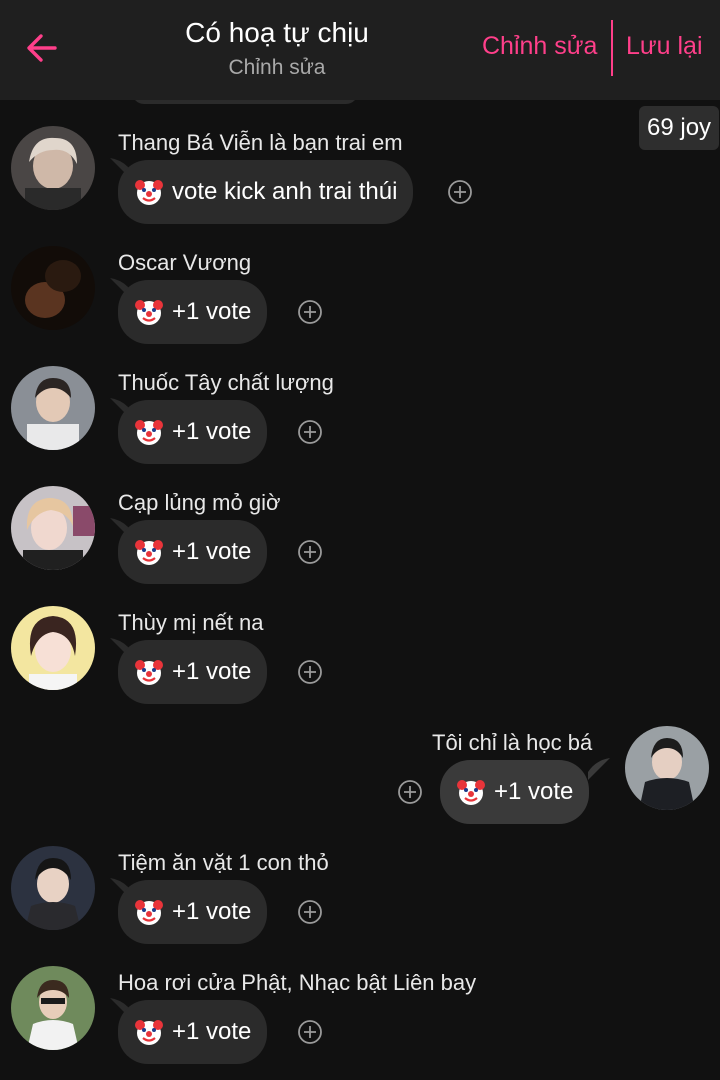  I want to click on save-button: Lưu lại, so click(664, 46).